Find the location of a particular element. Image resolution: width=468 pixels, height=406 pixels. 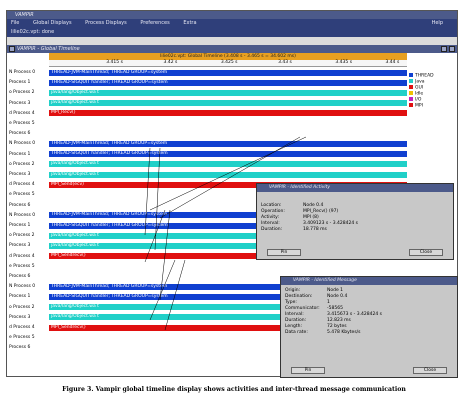

activity-field-key: Location: is located at coordinates (271, 205).